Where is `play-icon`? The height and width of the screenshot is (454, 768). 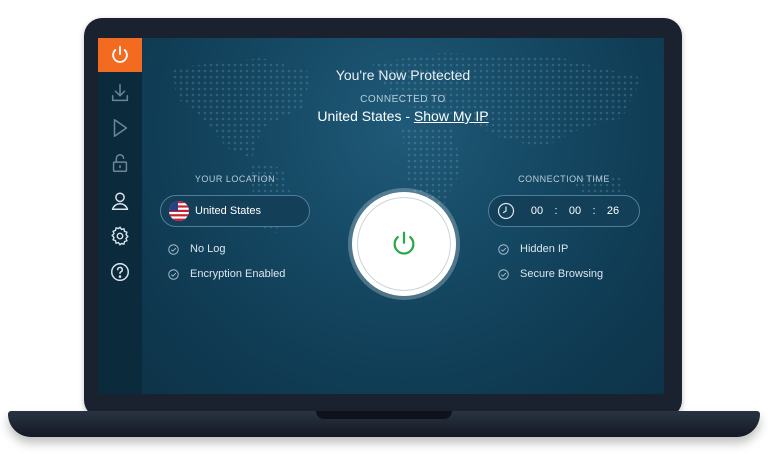 play-icon is located at coordinates (120, 128).